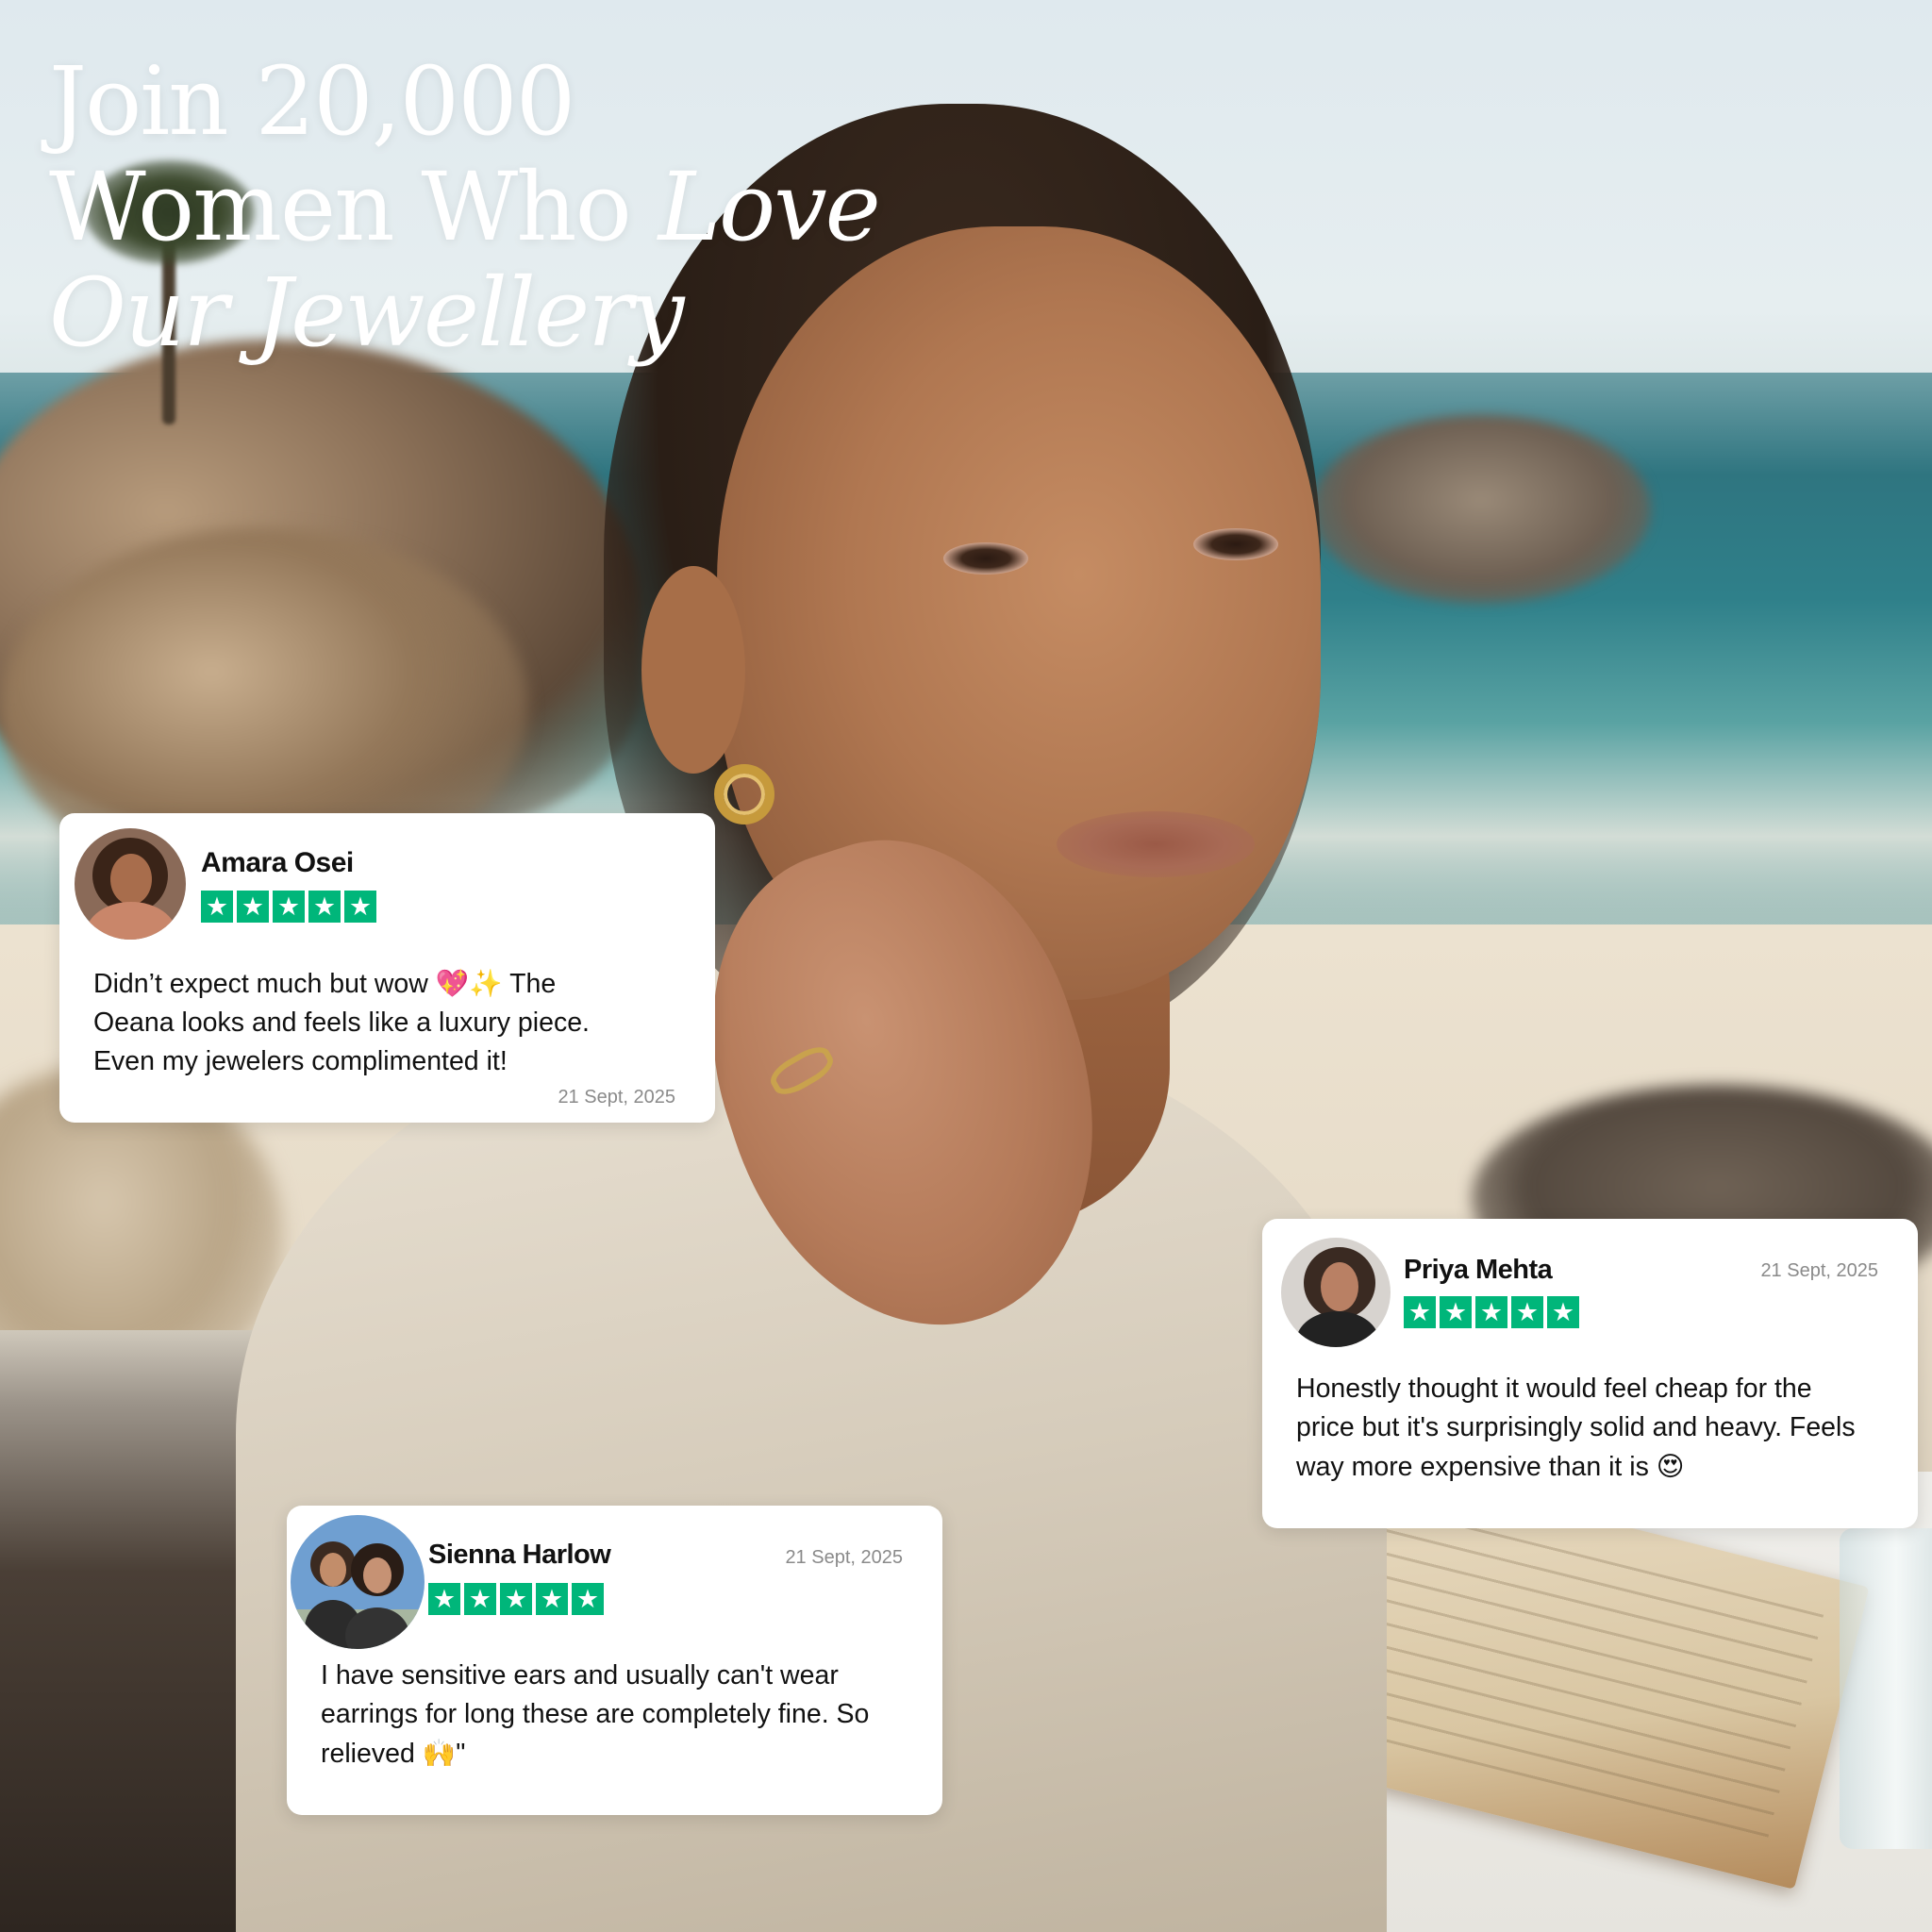 Image resolution: width=1932 pixels, height=1932 pixels. Describe the element at coordinates (1670, 1466) in the screenshot. I see `heart-eyes-emoji: 😍` at that location.